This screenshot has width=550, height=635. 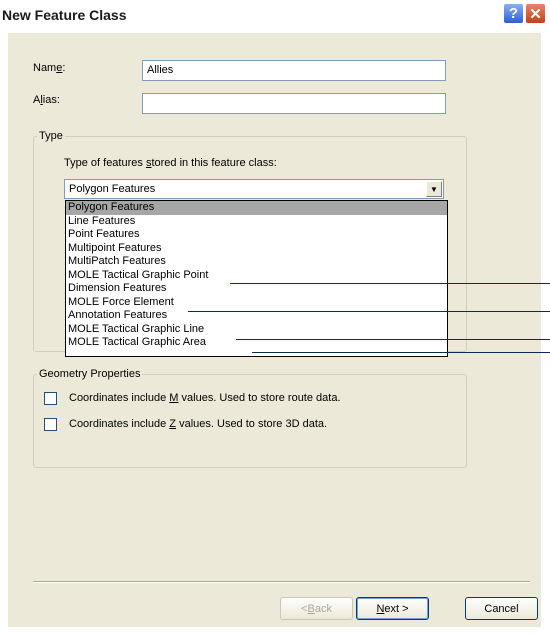 What do you see at coordinates (294, 70) in the screenshot?
I see `name-input: Allies` at bounding box center [294, 70].